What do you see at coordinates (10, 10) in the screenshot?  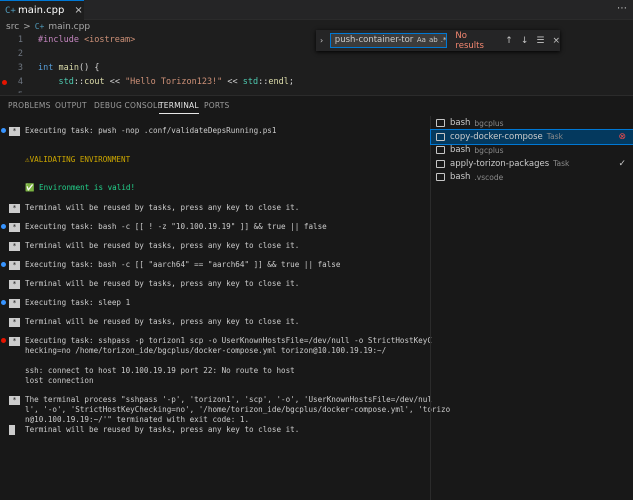 I see `cpp-file-icon: C+` at bounding box center [10, 10].